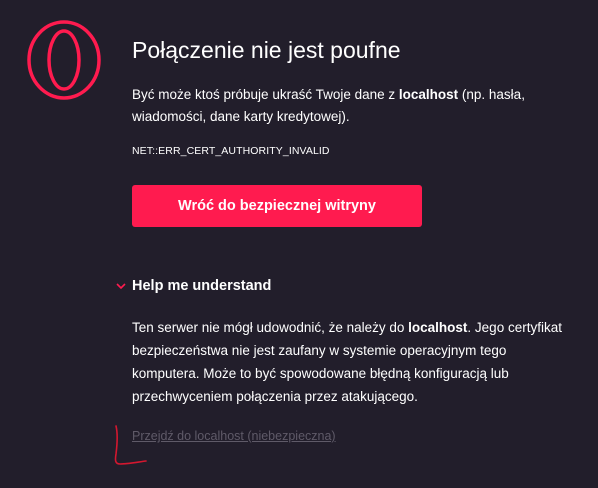 Image resolution: width=598 pixels, height=488 pixels. What do you see at coordinates (438, 327) in the screenshot?
I see `details-host: localhost` at bounding box center [438, 327].